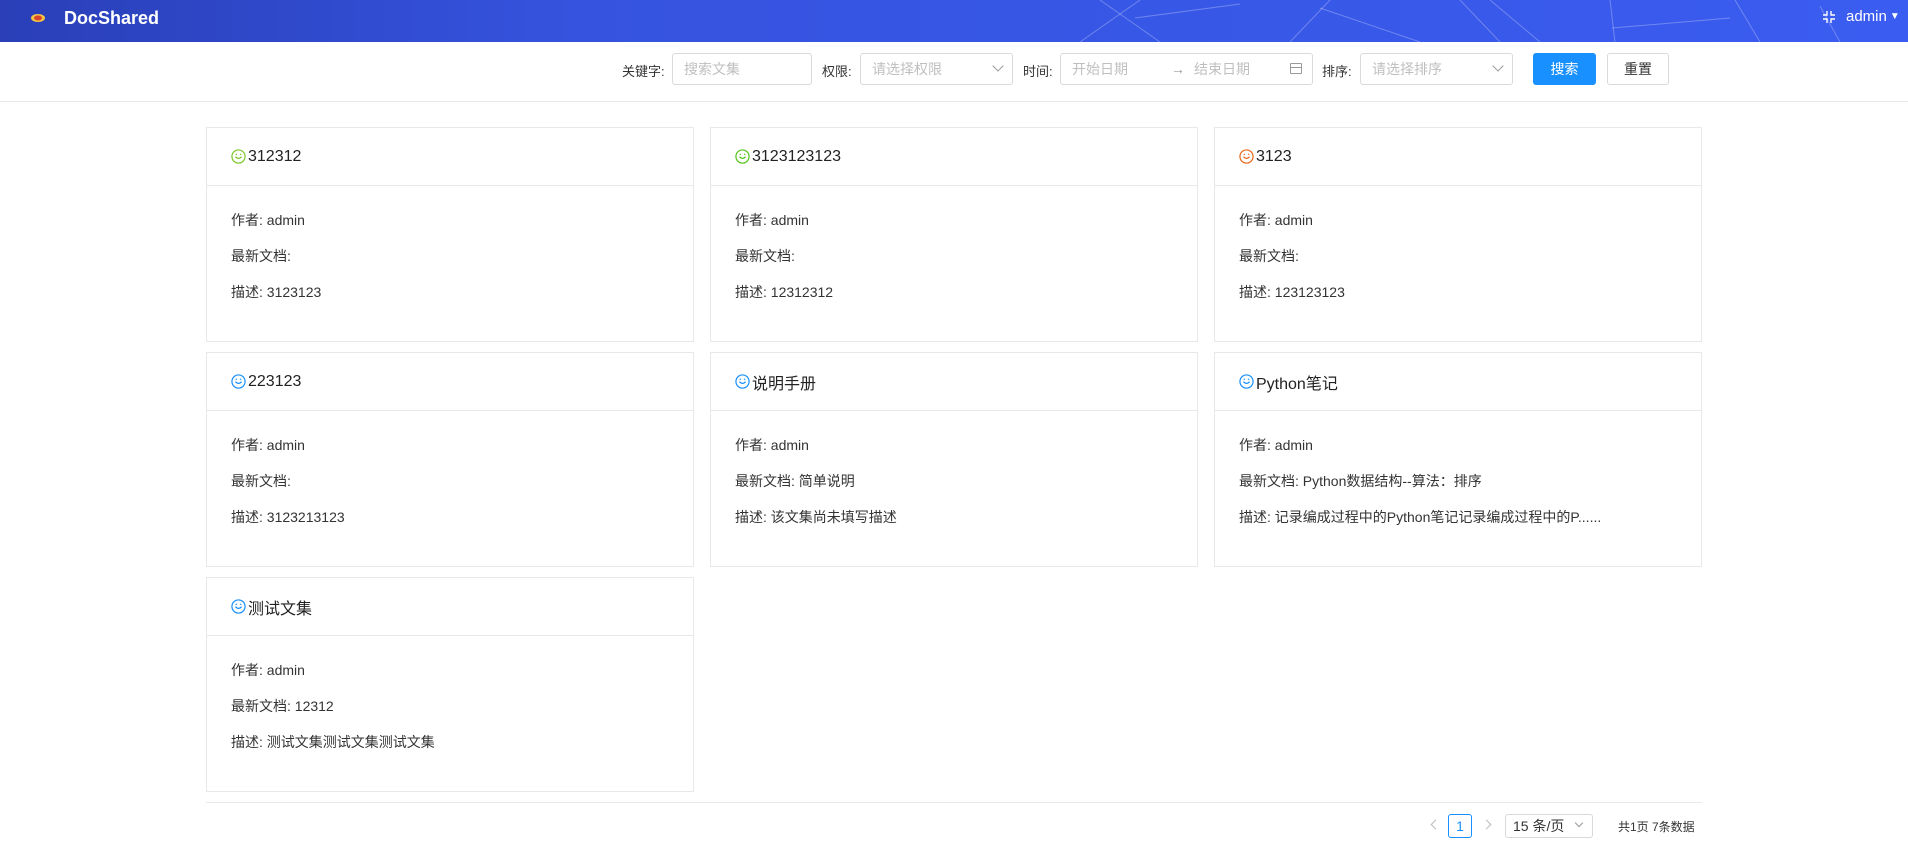  Describe the element at coordinates (954, 382) in the screenshot. I see `card-header: 说明手册` at that location.